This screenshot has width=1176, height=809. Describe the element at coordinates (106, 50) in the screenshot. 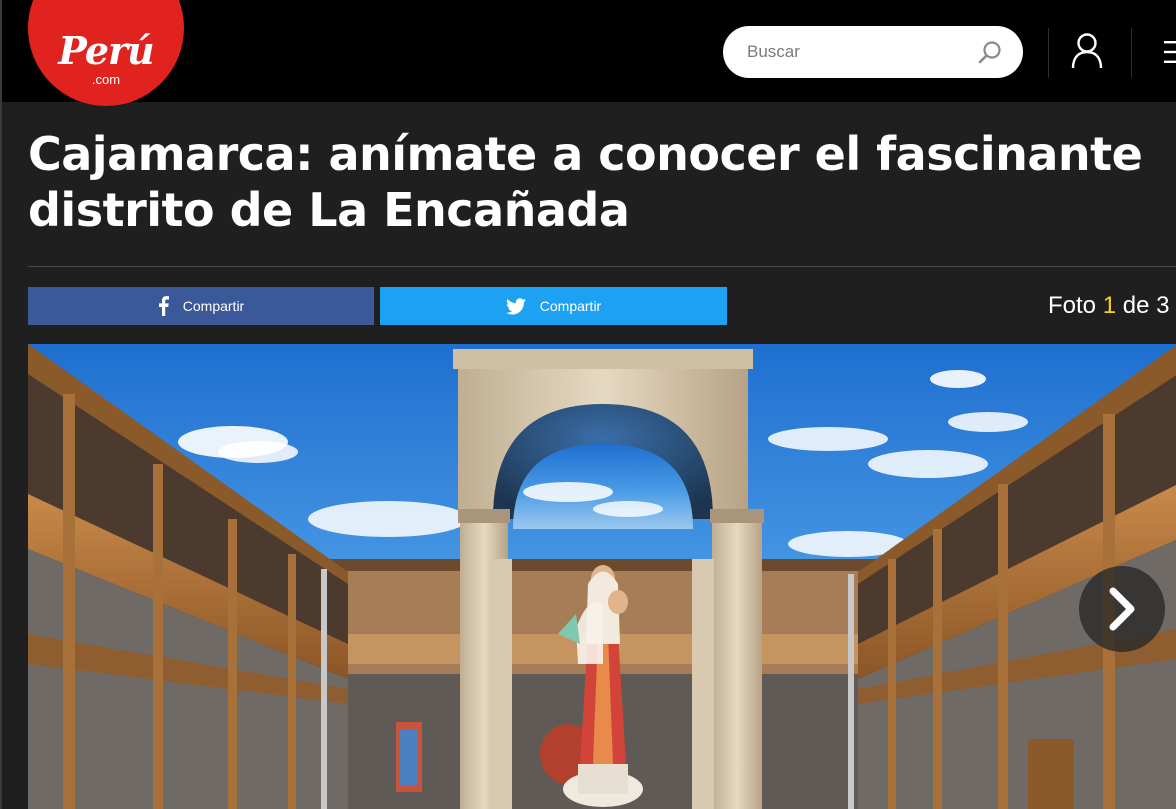

I see `logo-wordmark: Perú` at that location.